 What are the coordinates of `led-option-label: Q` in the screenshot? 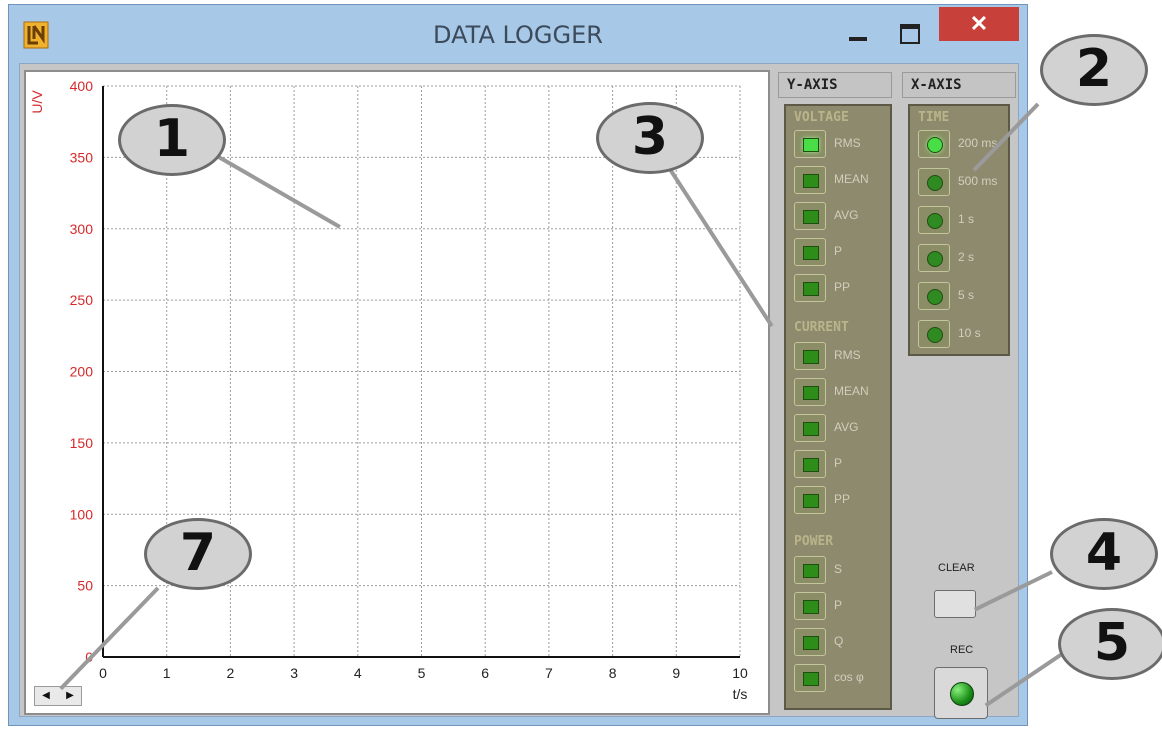 It's located at (839, 641).